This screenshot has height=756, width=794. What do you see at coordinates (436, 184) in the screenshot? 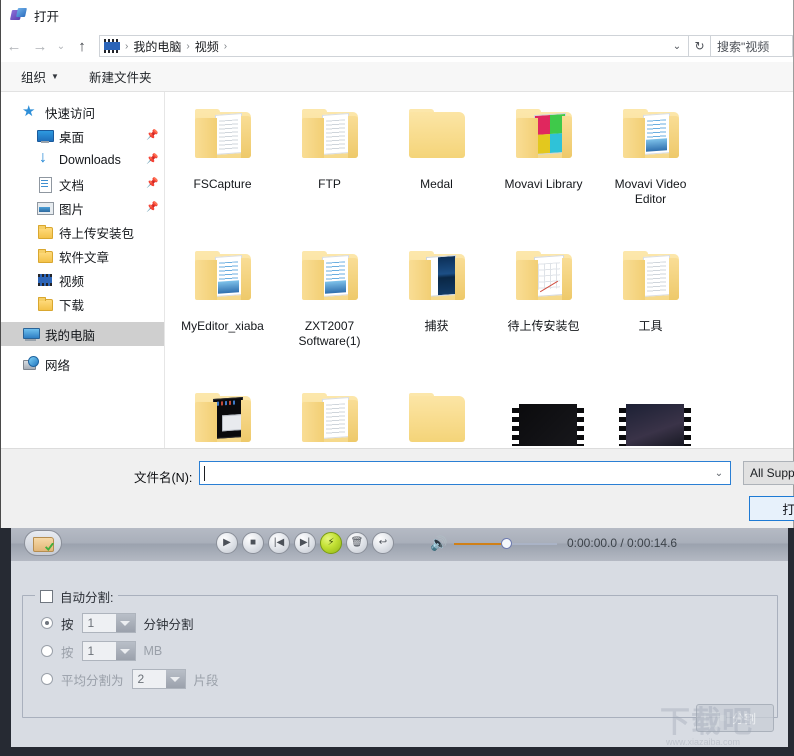
I see `file-item-label: Medal` at bounding box center [436, 184].